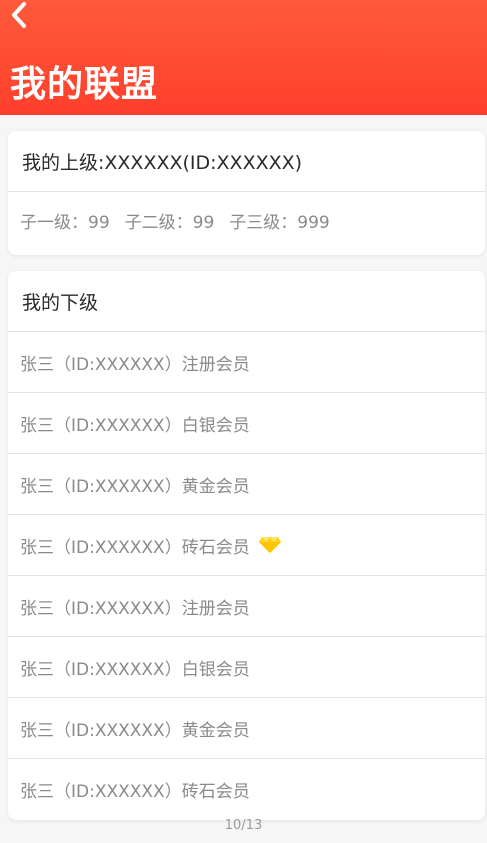 This screenshot has width=487, height=843. Describe the element at coordinates (269, 545) in the screenshot. I see `diamond-icon` at that location.